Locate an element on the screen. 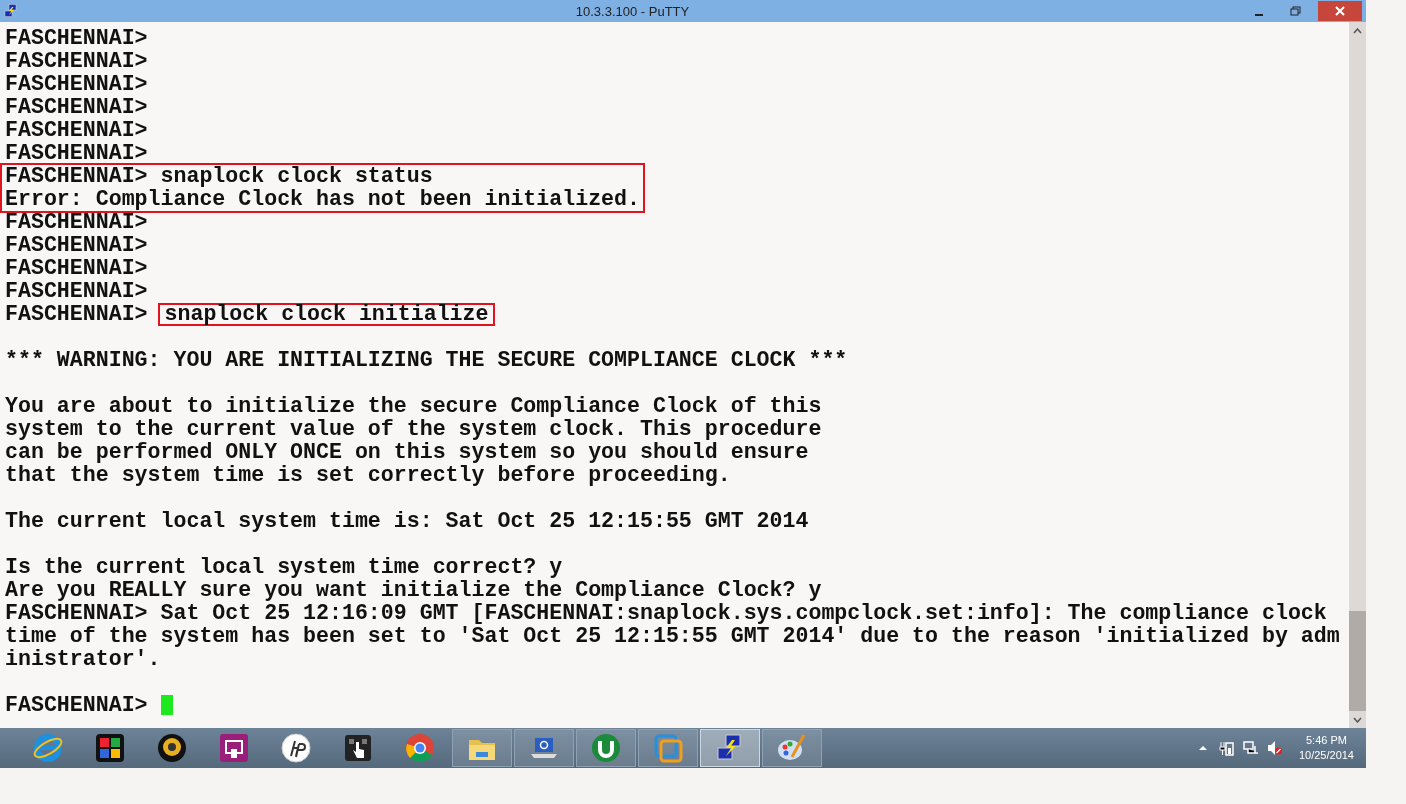 The height and width of the screenshot is (804, 1406). battery-icon is located at coordinates (1226, 748).